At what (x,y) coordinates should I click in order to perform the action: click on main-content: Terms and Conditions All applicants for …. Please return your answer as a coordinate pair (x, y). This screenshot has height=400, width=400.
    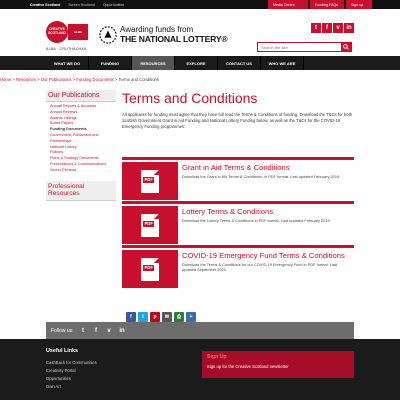
    Looking at the image, I should click on (238, 110).